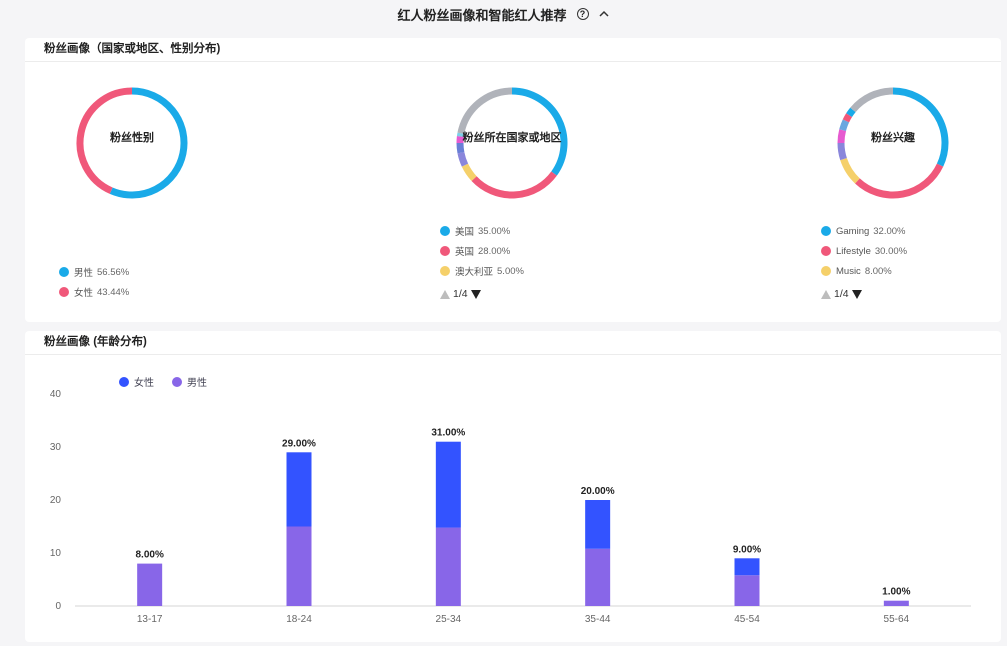 The image size is (1007, 646). Describe the element at coordinates (113, 272) in the screenshot. I see `gender-legend-pct: 56.56%` at that location.